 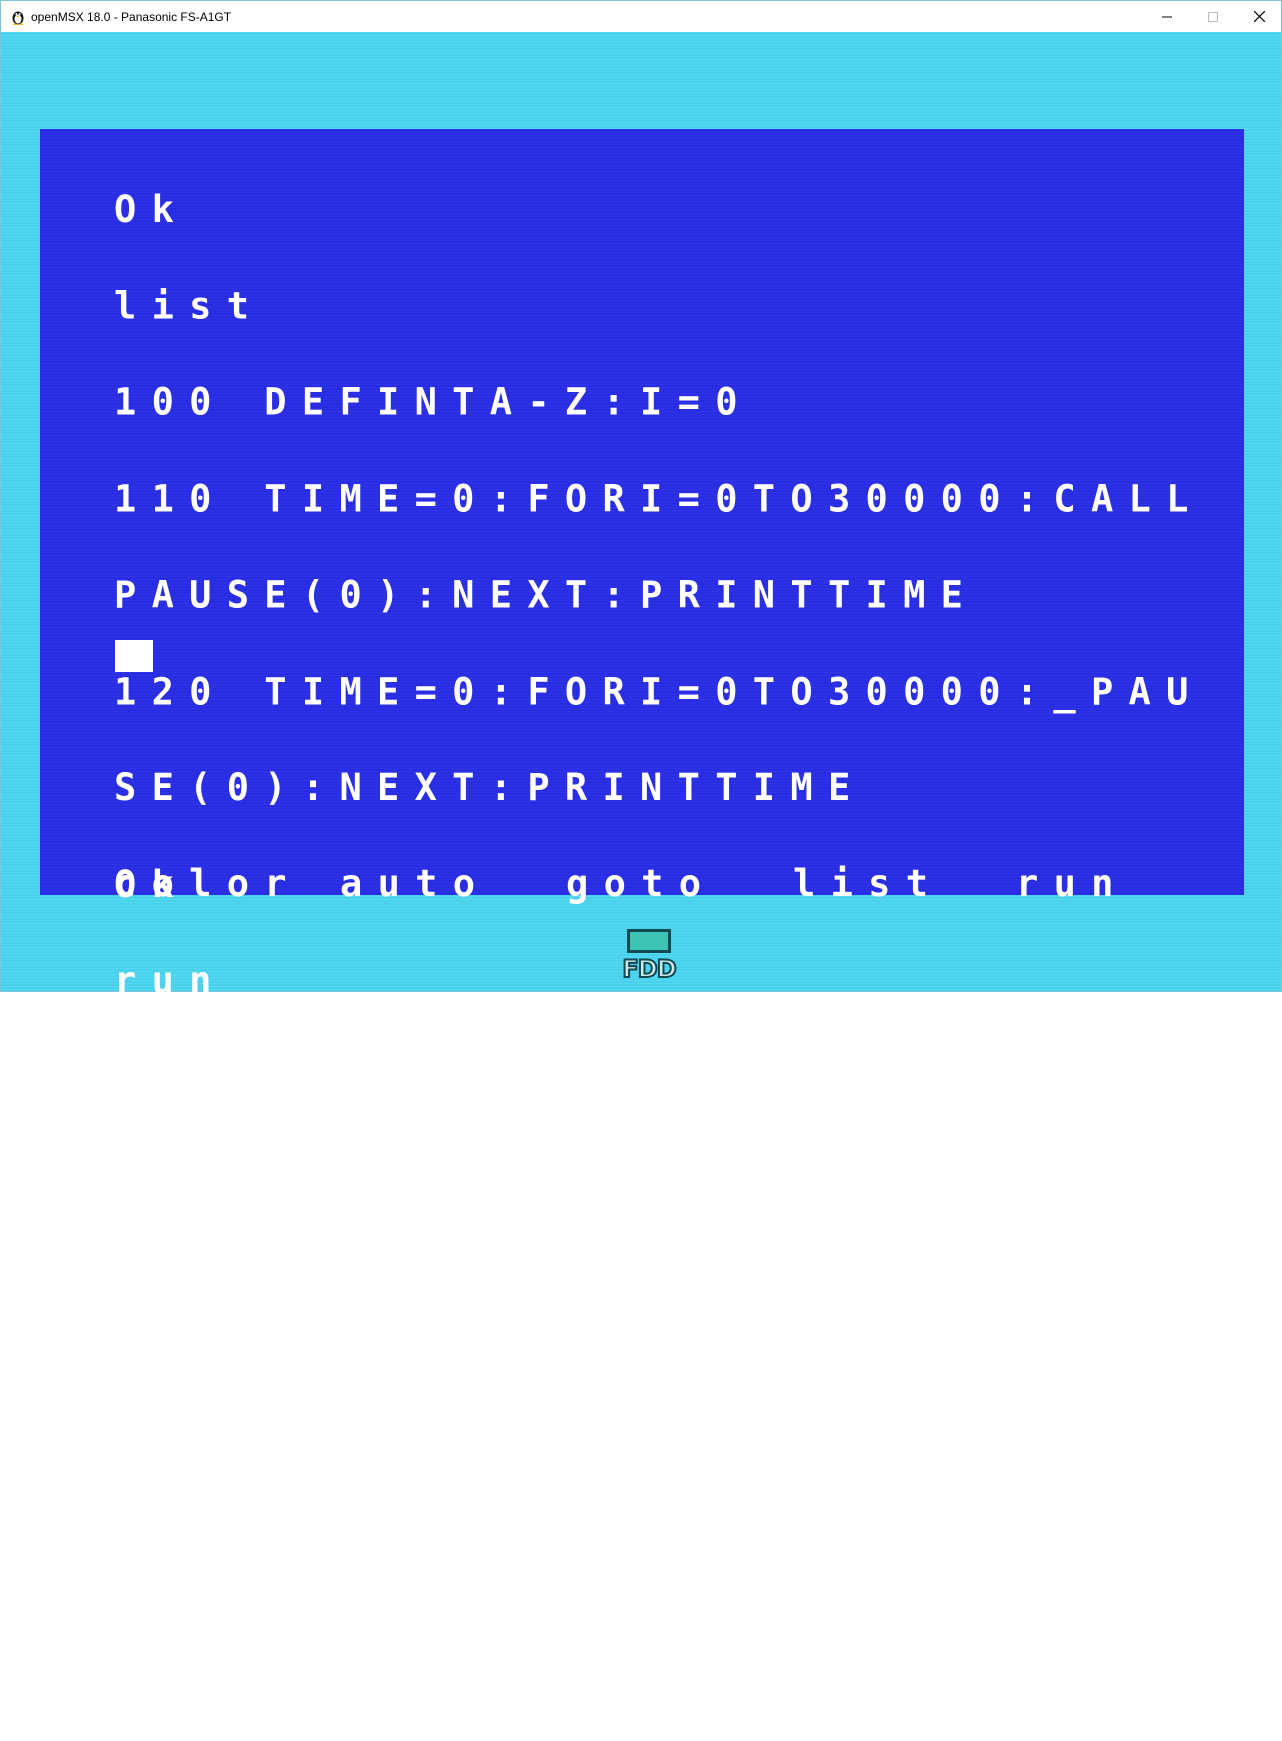 What do you see at coordinates (208, 883) in the screenshot?
I see `function-key-1: color` at bounding box center [208, 883].